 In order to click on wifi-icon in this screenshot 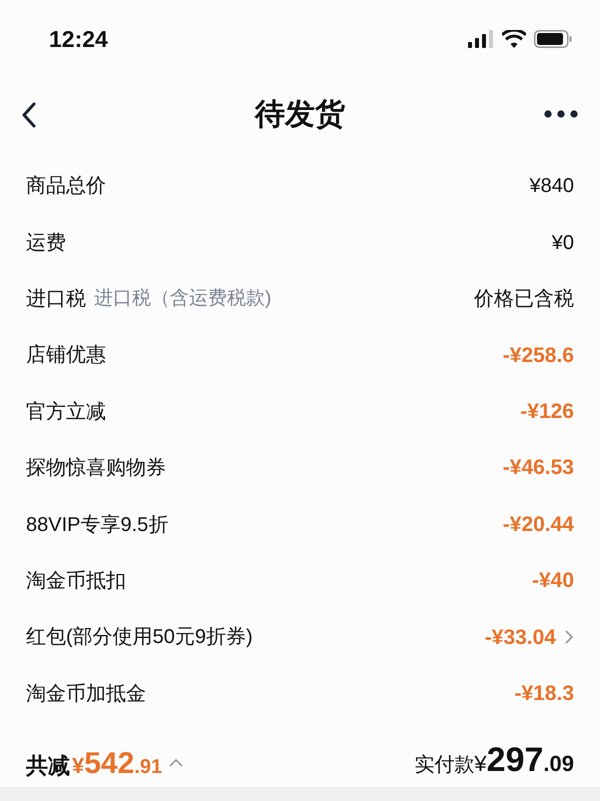, I will do `click(514, 39)`.